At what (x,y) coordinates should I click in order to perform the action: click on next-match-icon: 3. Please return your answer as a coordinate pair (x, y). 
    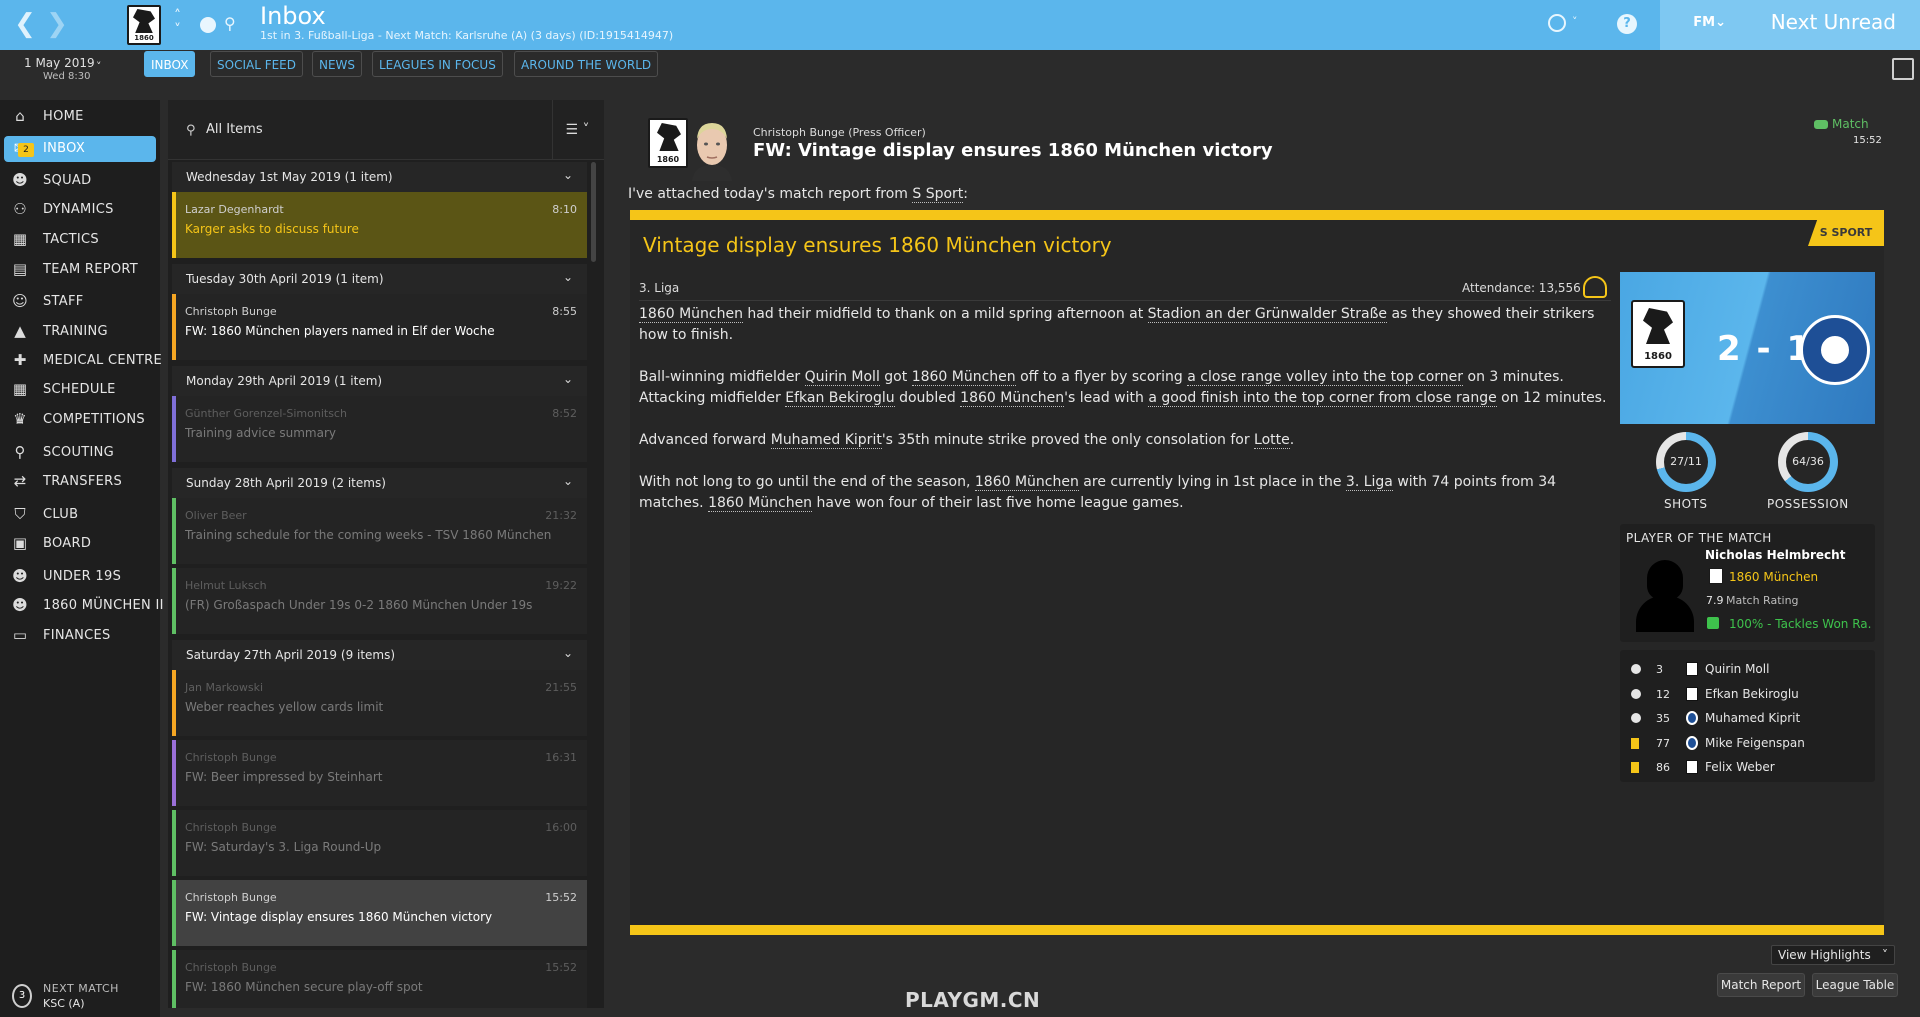
    Looking at the image, I should click on (22, 996).